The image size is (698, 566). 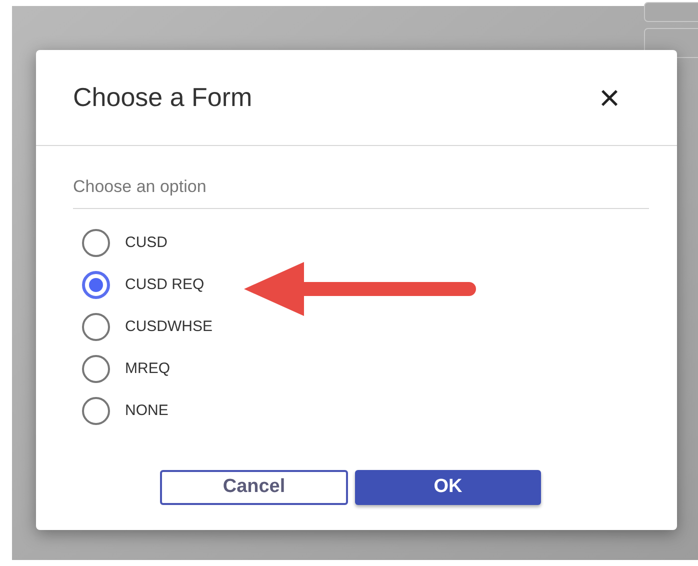 I want to click on option-label: CUSD REQ, so click(x=164, y=284).